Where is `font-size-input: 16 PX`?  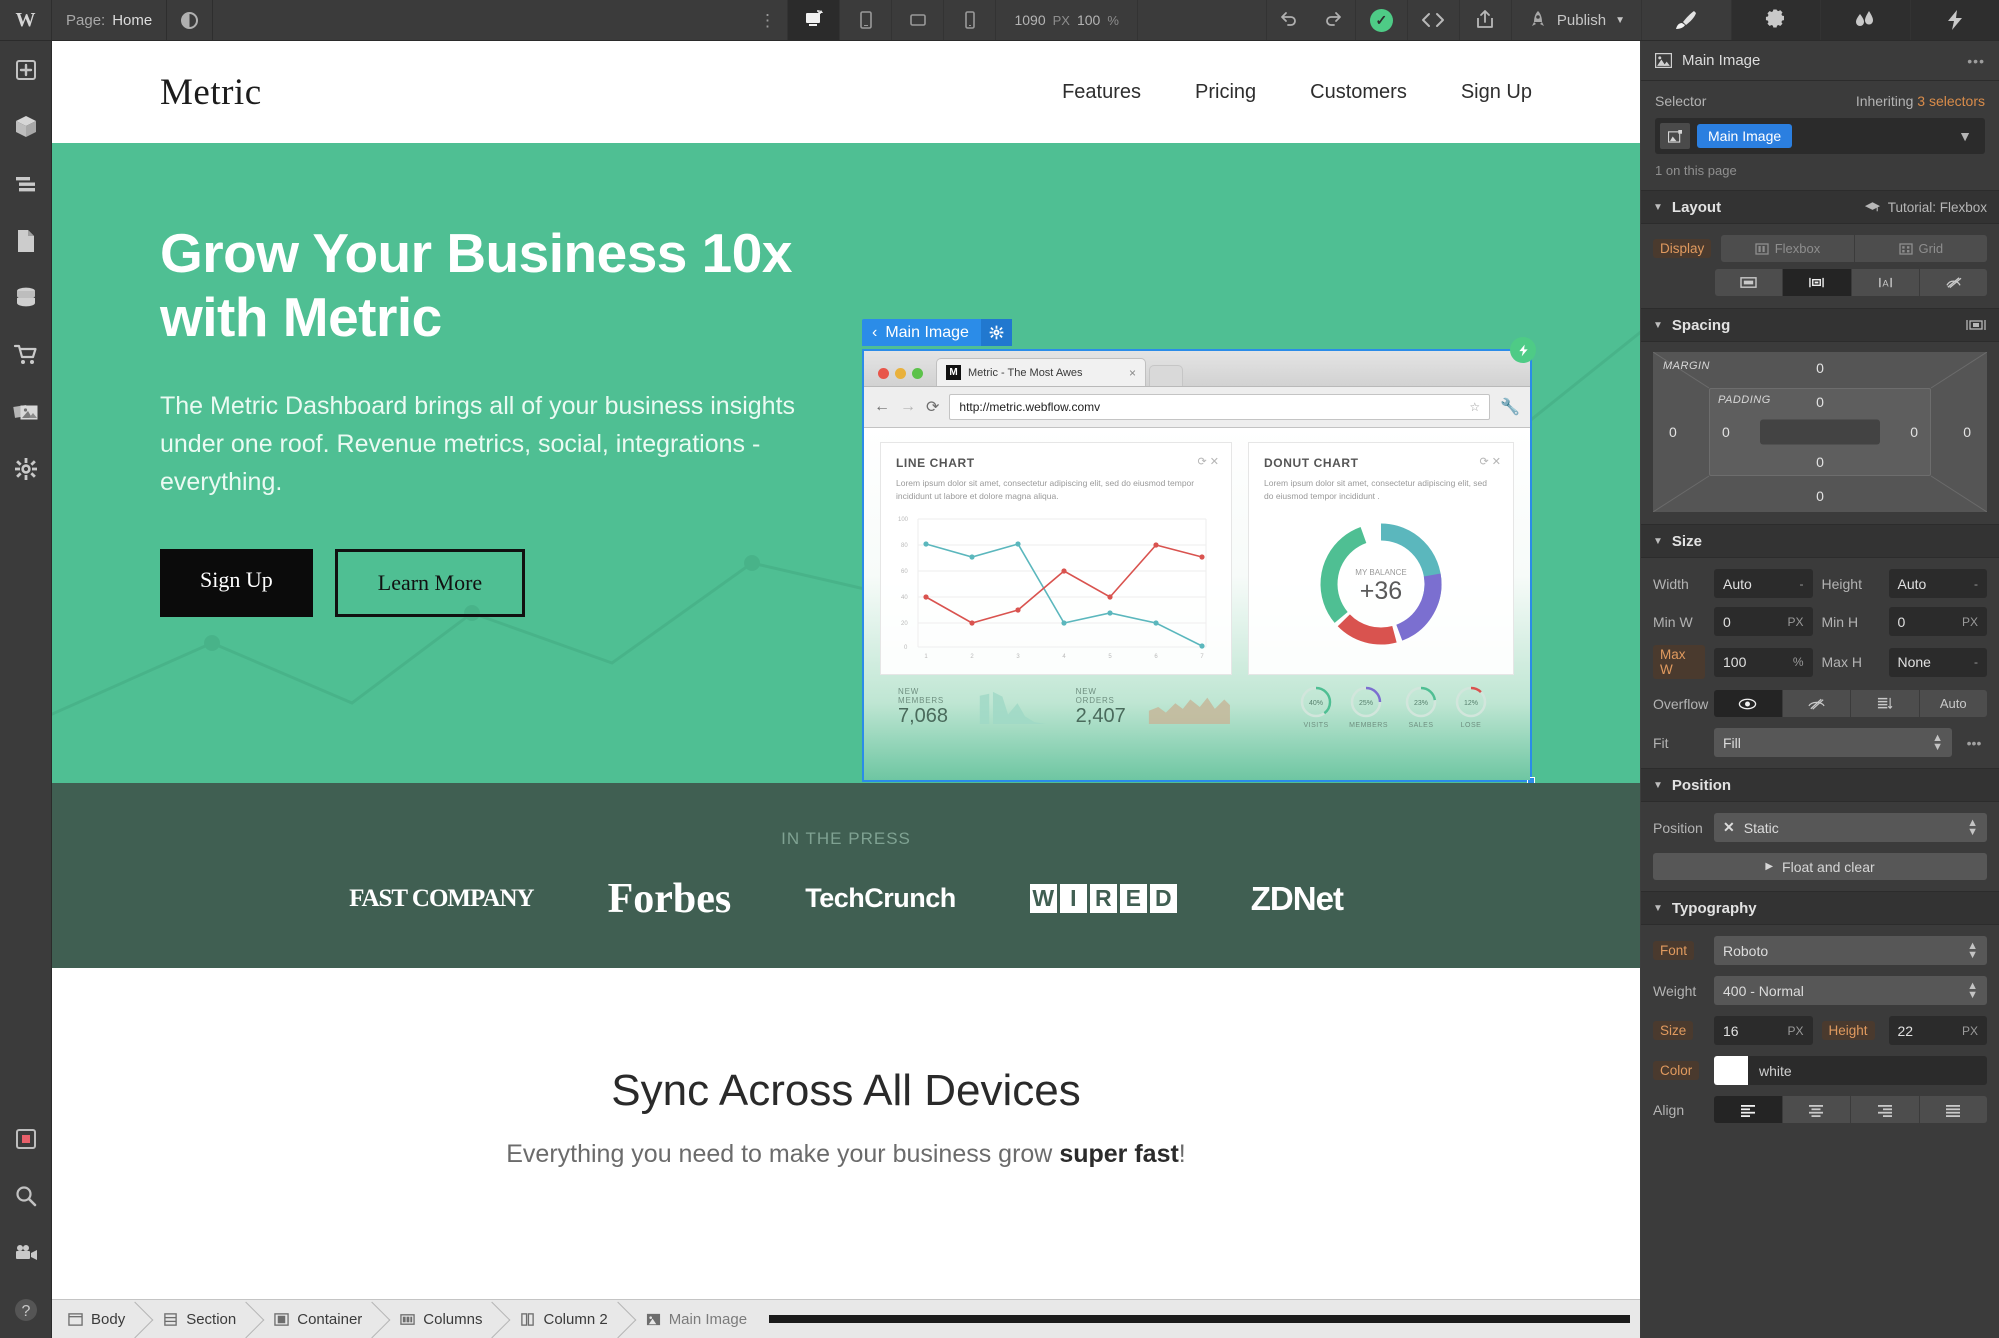
font-size-input: 16 PX is located at coordinates (1763, 1030).